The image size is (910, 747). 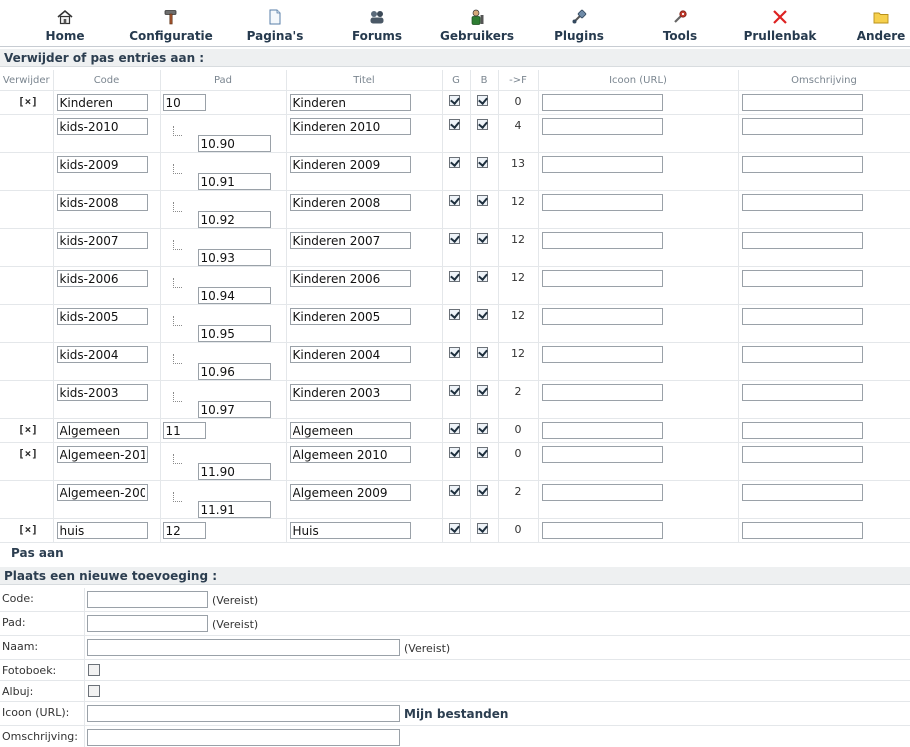 What do you see at coordinates (456, 714) in the screenshot?
I see `mijn-bestanden-link: Mijn bestanden` at bounding box center [456, 714].